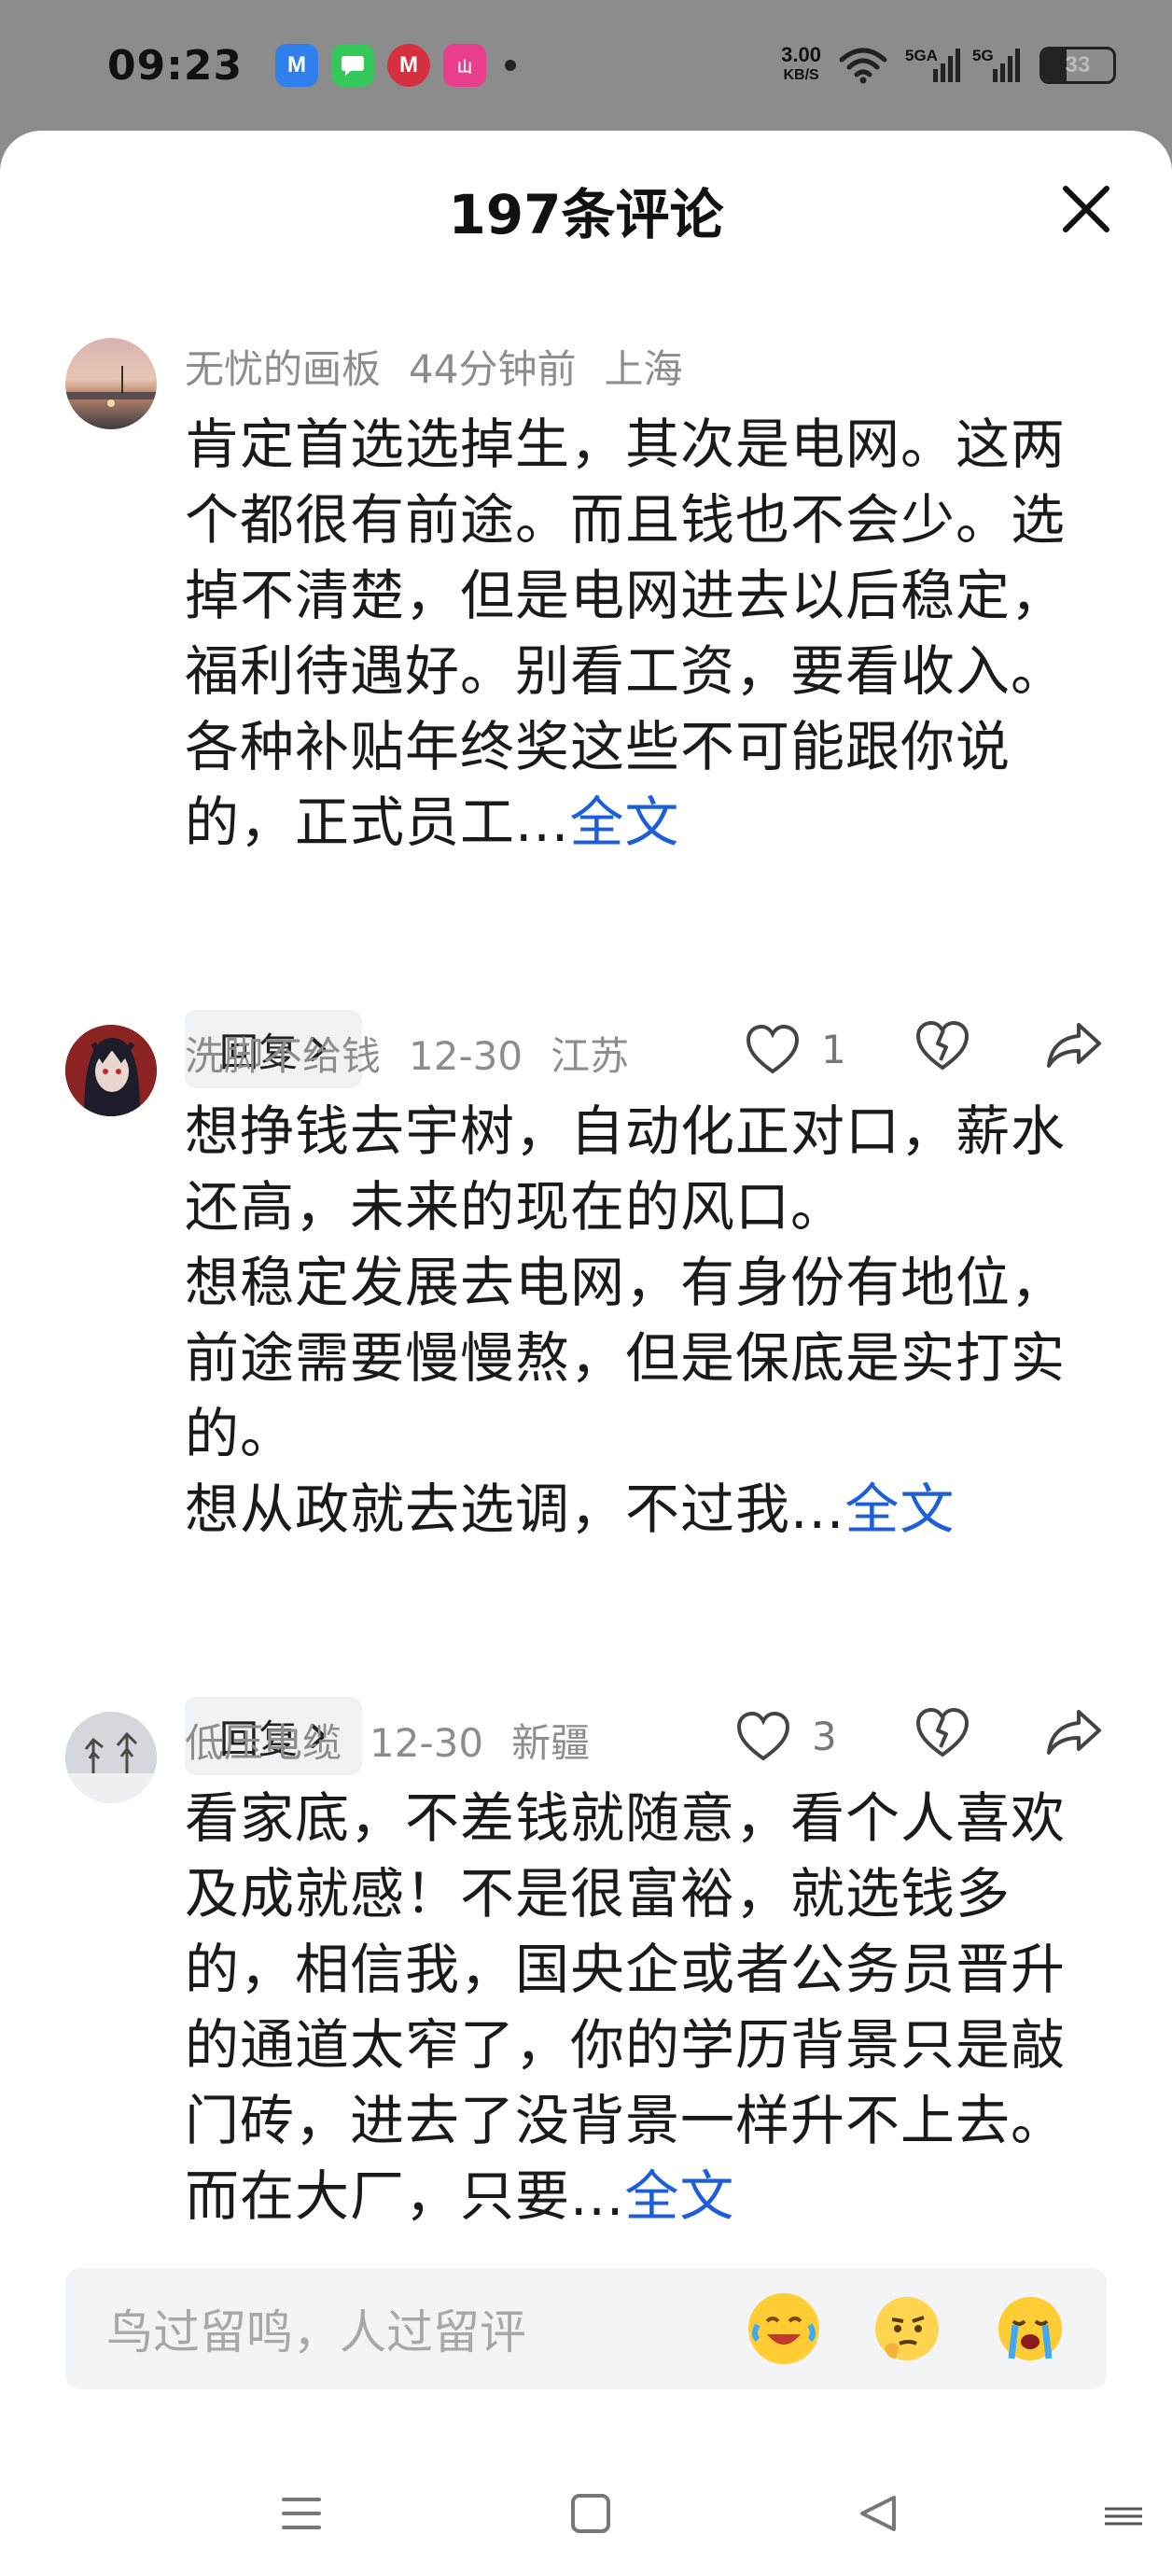  What do you see at coordinates (401, 2328) in the screenshot?
I see `comment-input: 鸟过留鸣，人过留评` at bounding box center [401, 2328].